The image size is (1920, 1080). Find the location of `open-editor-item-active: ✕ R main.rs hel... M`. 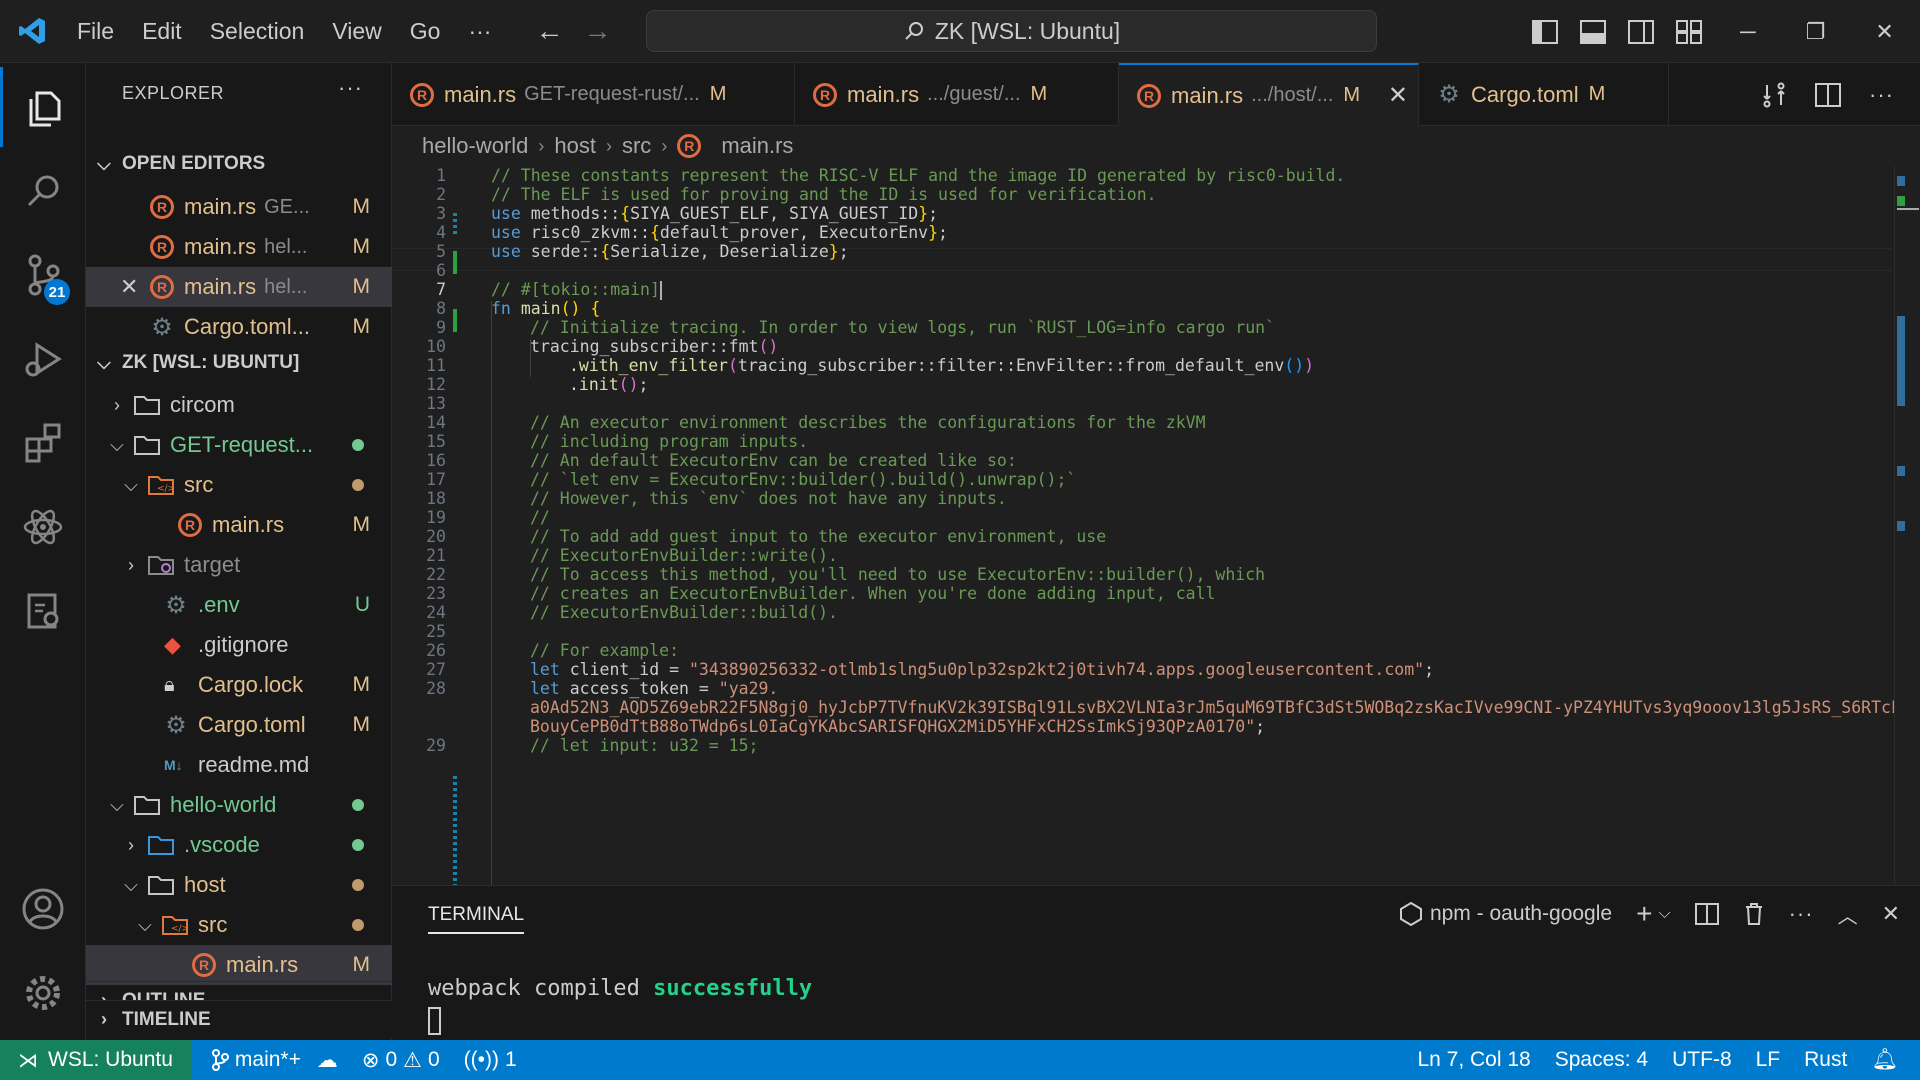

open-editor-item-active: ✕ R main.rs hel... M is located at coordinates (239, 287).